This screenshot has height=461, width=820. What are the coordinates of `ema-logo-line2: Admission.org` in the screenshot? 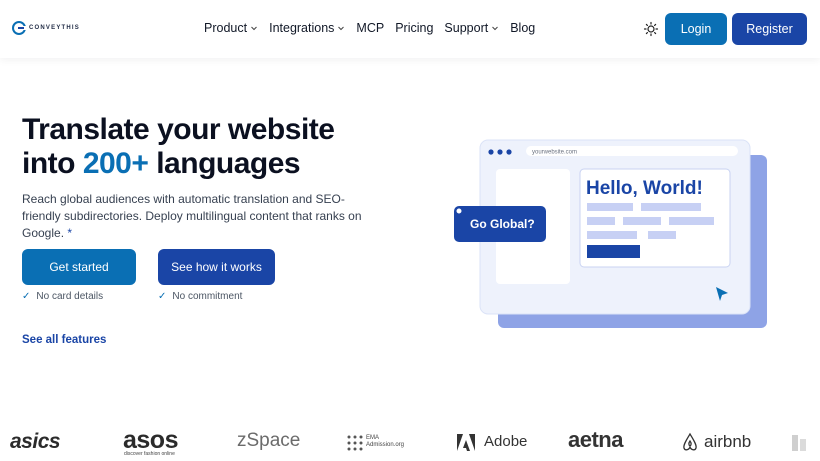 It's located at (385, 445).